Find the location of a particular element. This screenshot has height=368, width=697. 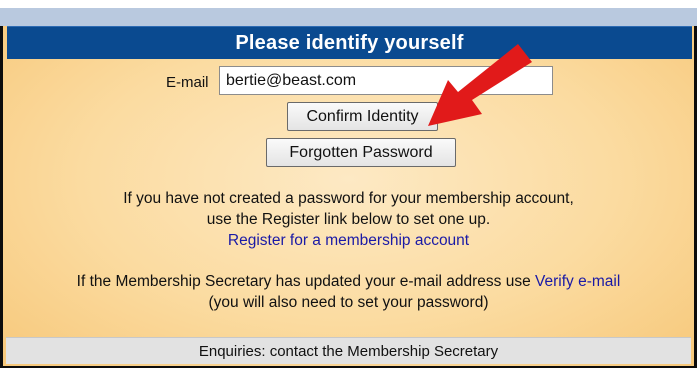

top-strip is located at coordinates (348, 13).